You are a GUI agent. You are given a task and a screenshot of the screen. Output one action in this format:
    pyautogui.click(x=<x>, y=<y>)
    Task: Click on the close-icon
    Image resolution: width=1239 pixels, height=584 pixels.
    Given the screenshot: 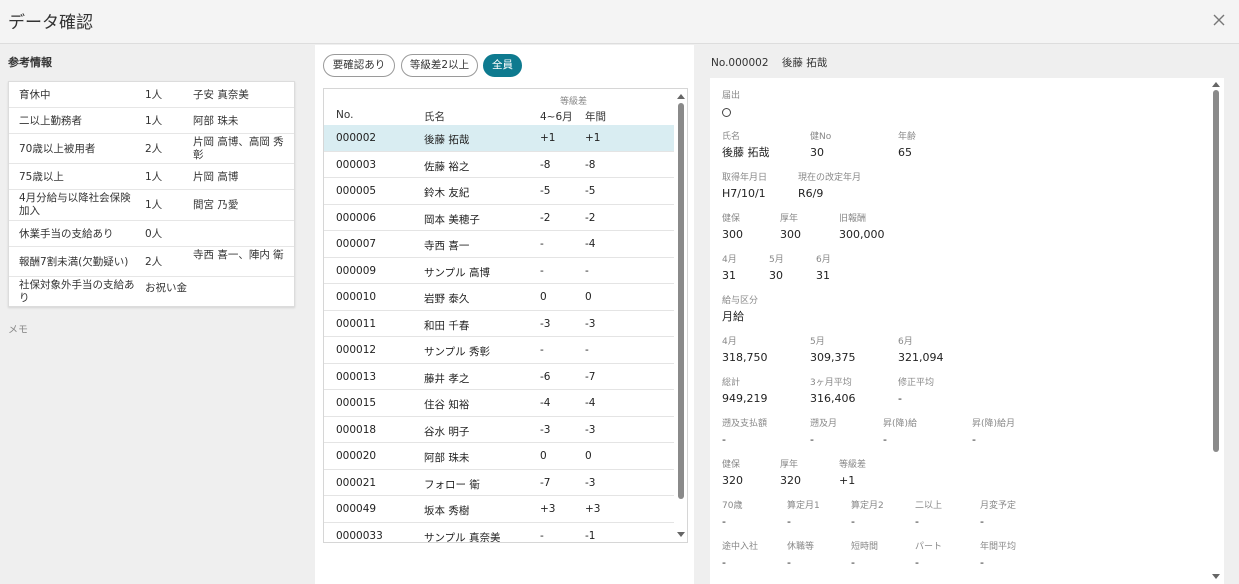 What is the action you would take?
    pyautogui.click(x=1219, y=20)
    